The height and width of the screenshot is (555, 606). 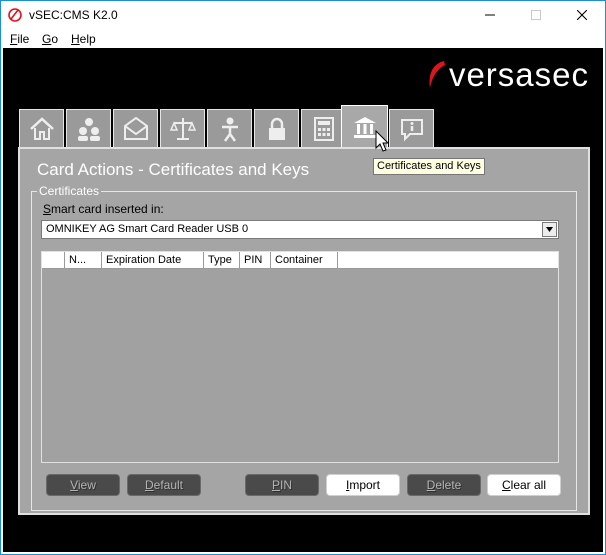 What do you see at coordinates (19, 39) in the screenshot?
I see `menu-file: File` at bounding box center [19, 39].